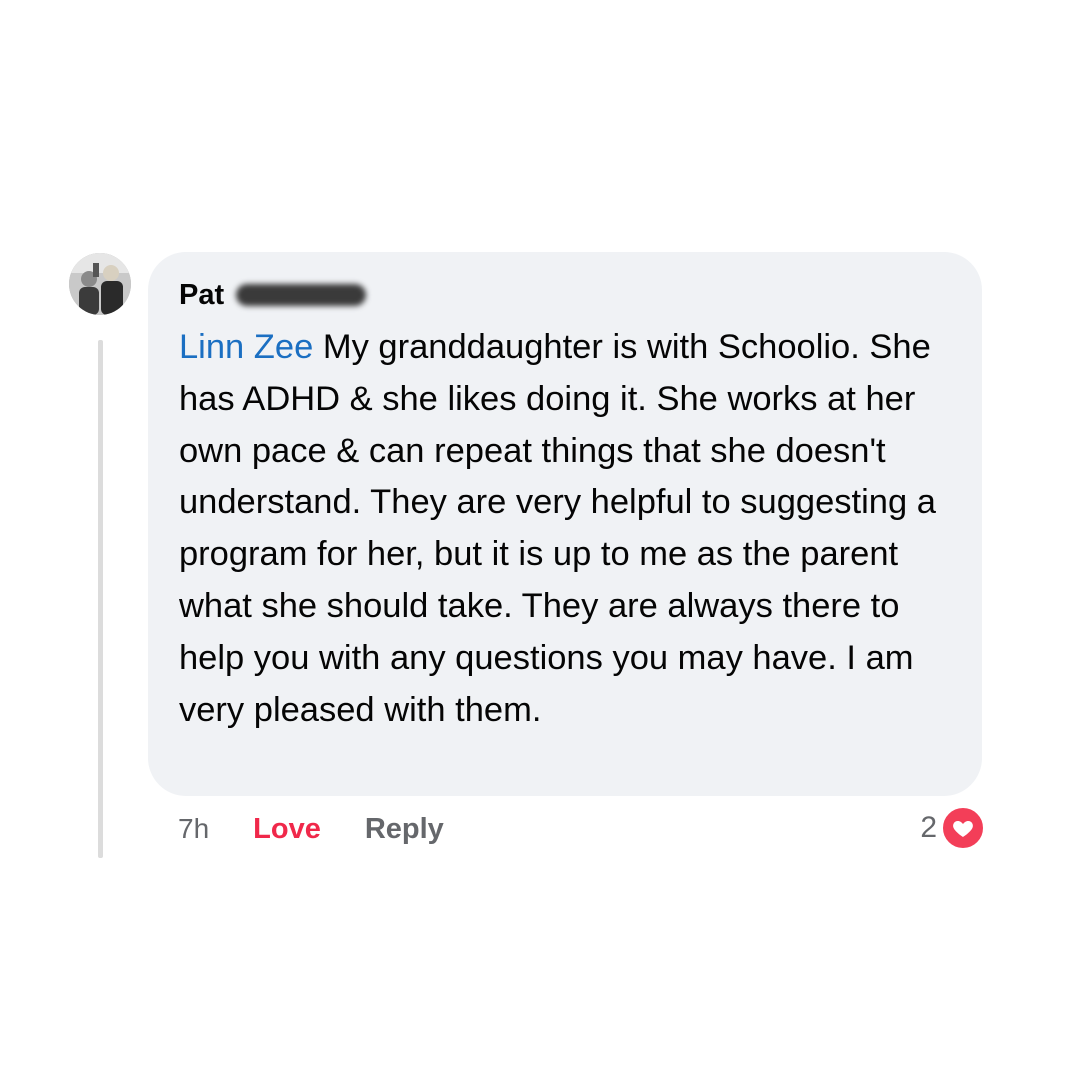 Image resolution: width=1080 pixels, height=1080 pixels. I want to click on comment-timestamp: 7h, so click(193, 829).